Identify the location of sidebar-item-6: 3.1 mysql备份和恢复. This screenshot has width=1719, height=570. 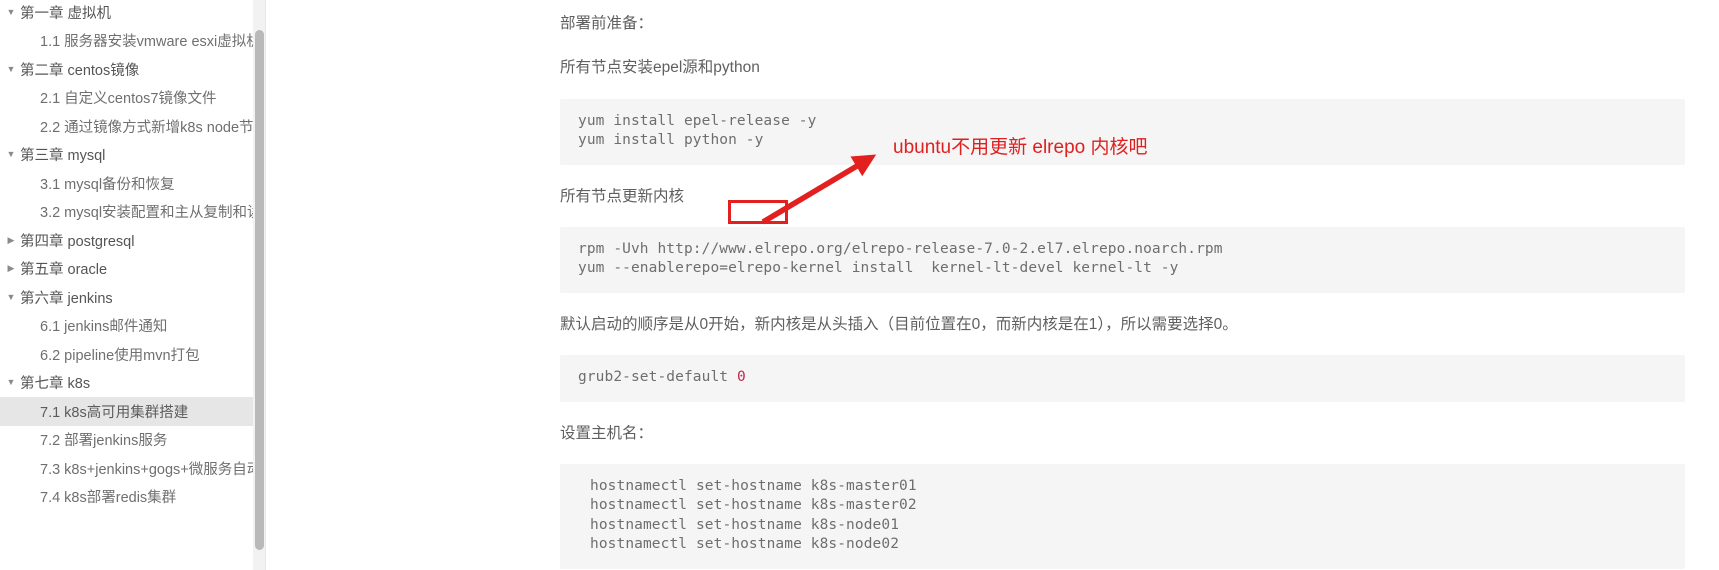
(132, 183).